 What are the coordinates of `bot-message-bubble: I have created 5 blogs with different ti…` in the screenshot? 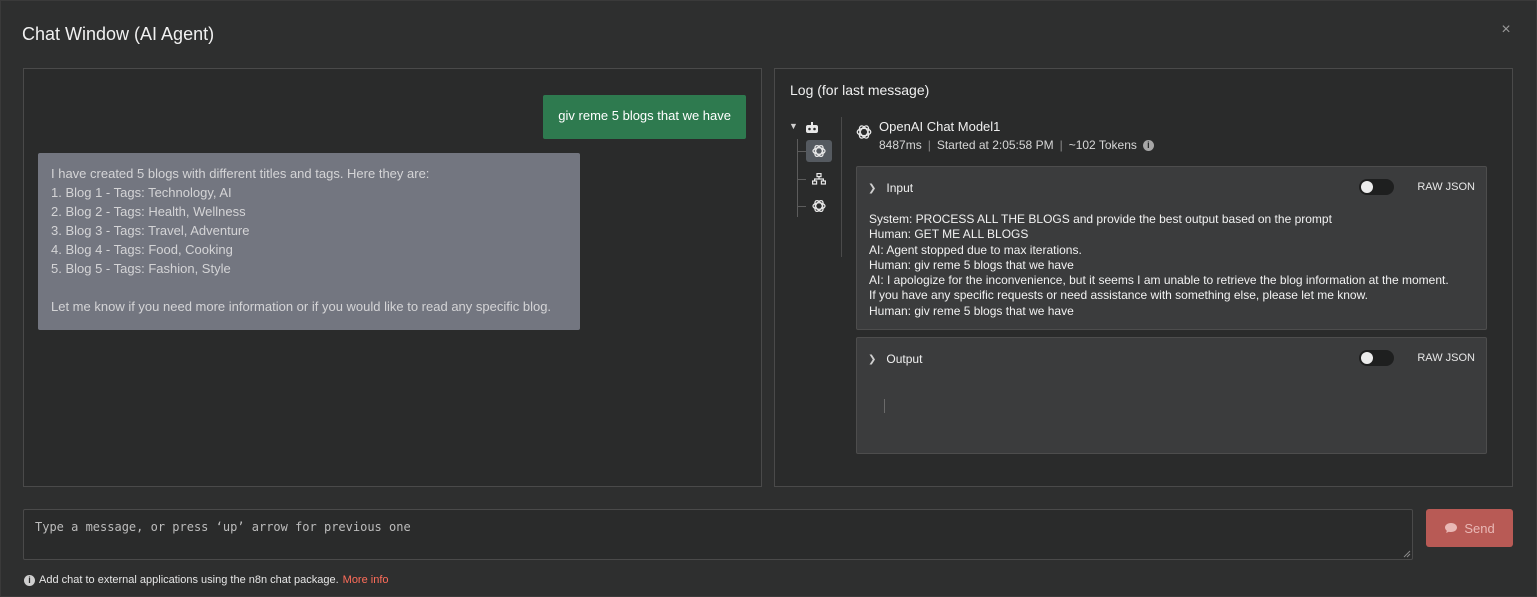 It's located at (309, 241).